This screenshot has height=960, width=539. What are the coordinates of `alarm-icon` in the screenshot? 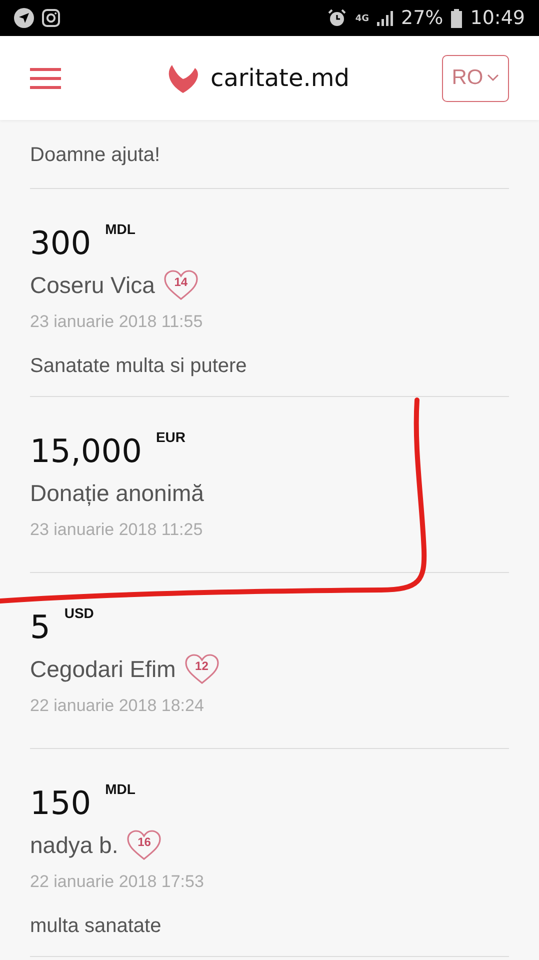 It's located at (337, 18).